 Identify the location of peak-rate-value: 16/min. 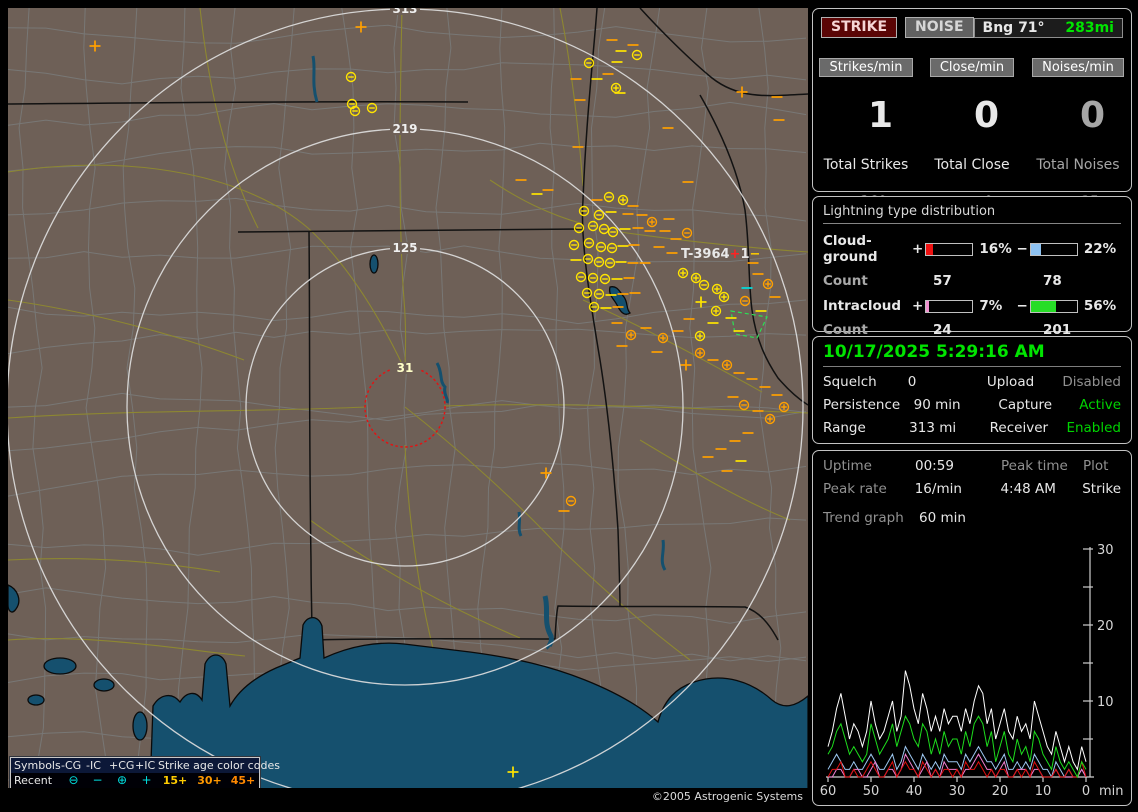
(938, 489).